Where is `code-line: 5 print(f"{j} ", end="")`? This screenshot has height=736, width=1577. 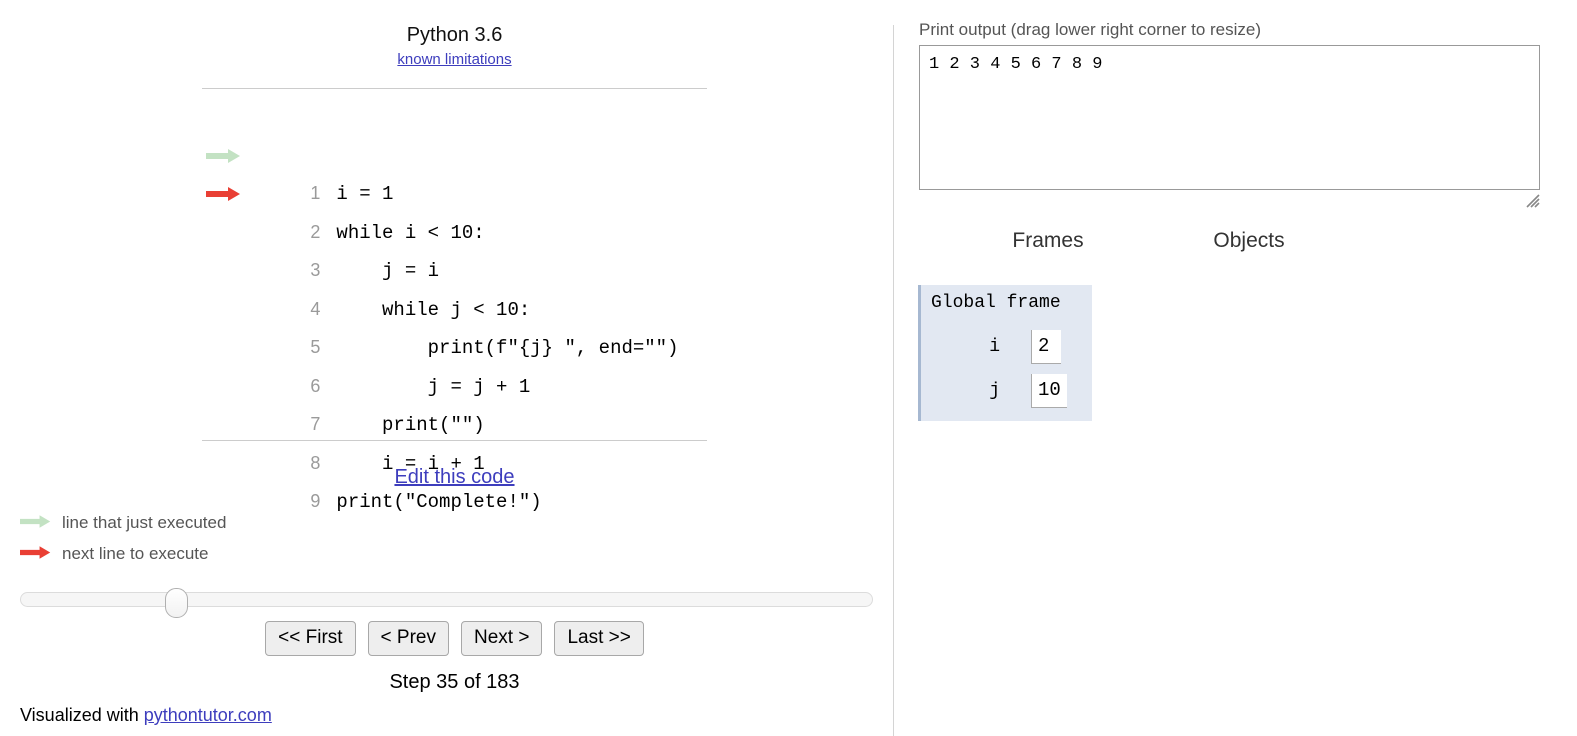
code-line: 5 print(f"{j} ", end="") is located at coordinates (454, 305).